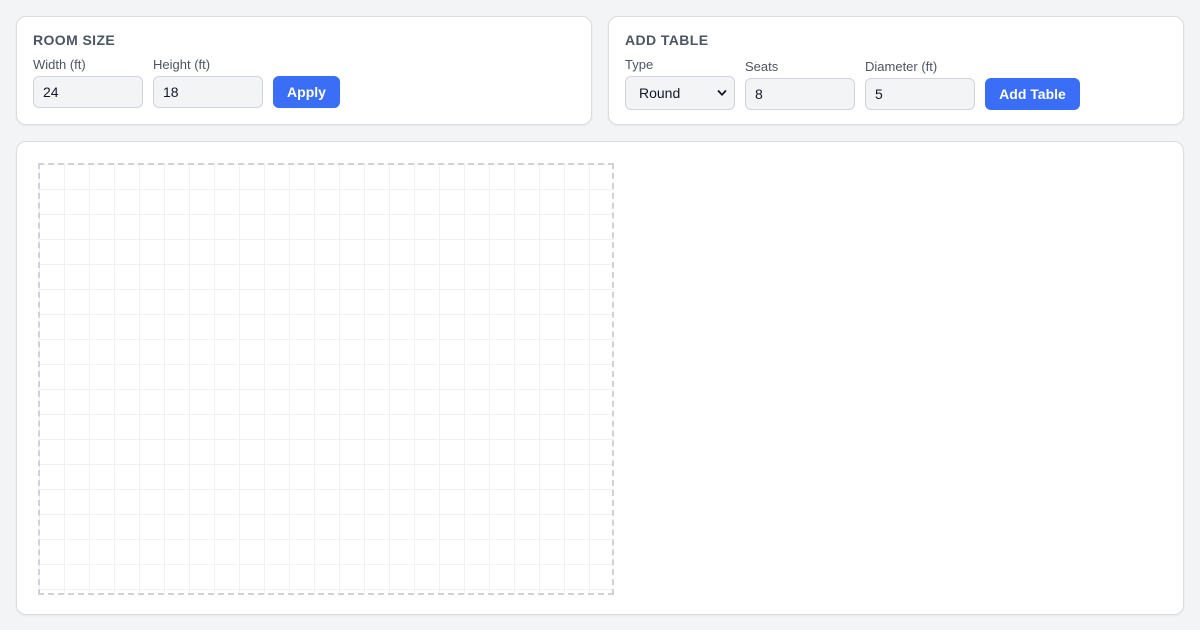 The height and width of the screenshot is (630, 1200). I want to click on type-select-value: Round, so click(660, 93).